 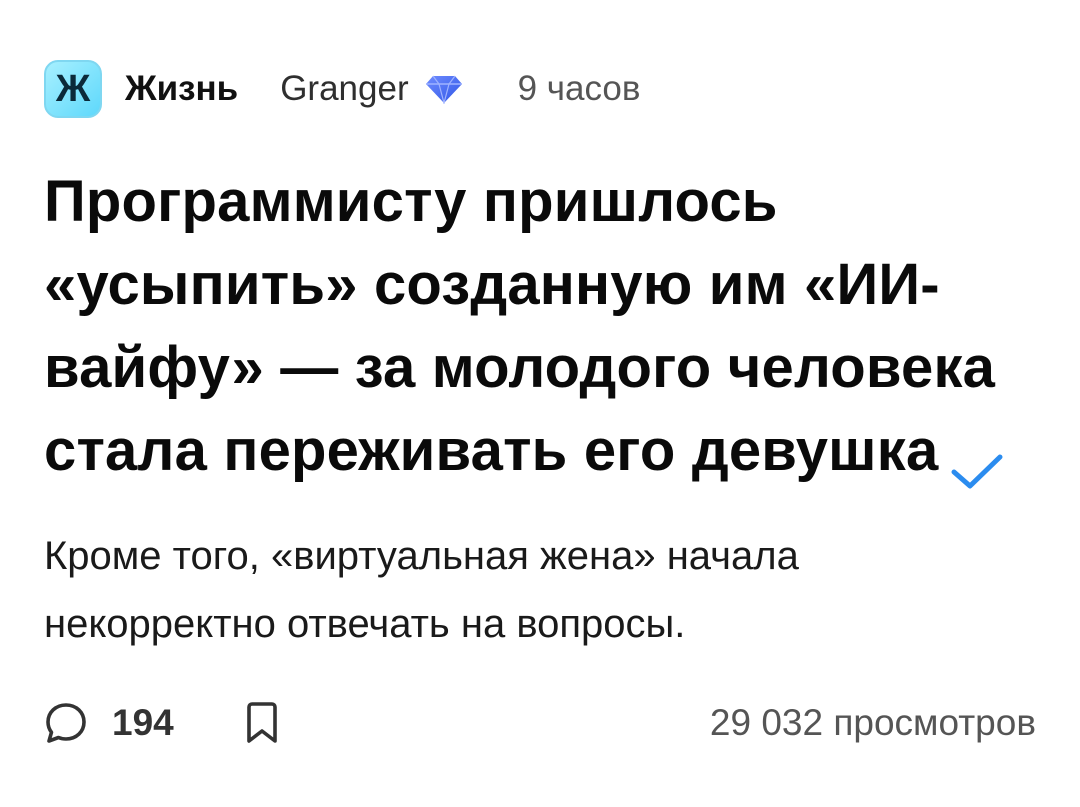 What do you see at coordinates (579, 88) in the screenshot?
I see `post-time: 9 часов` at bounding box center [579, 88].